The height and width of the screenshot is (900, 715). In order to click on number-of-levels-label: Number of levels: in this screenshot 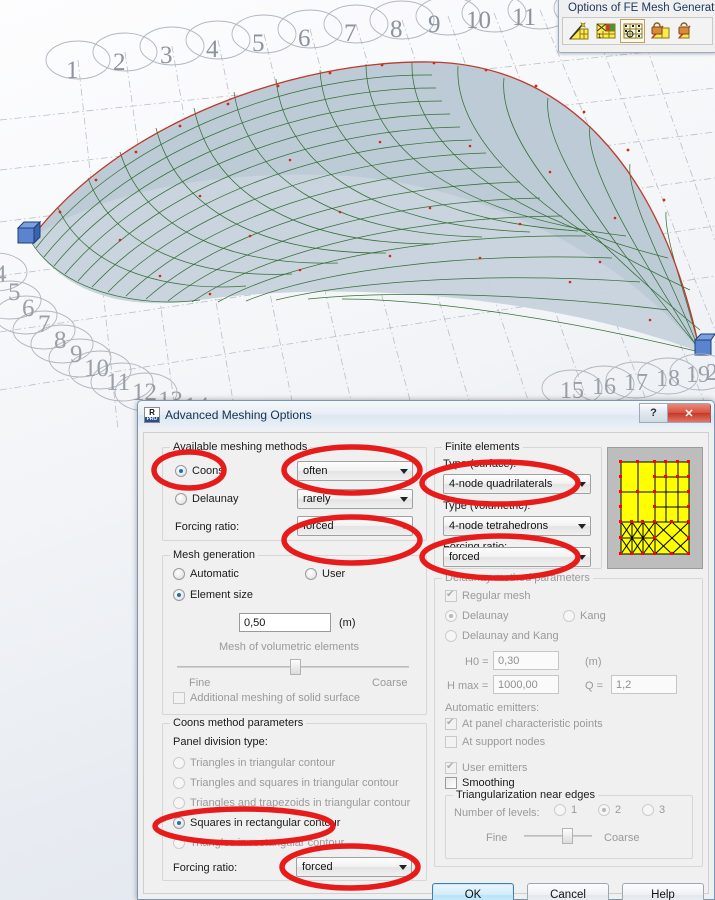, I will do `click(497, 813)`.